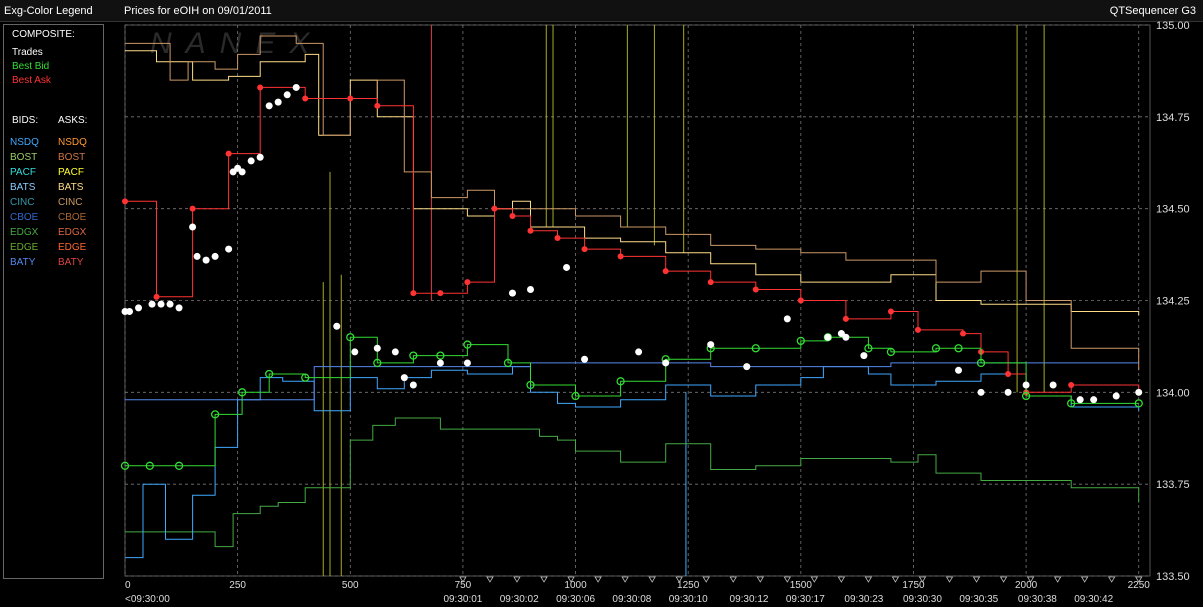  What do you see at coordinates (519, 599) in the screenshot?
I see `x-time-label: 09:30:02` at bounding box center [519, 599].